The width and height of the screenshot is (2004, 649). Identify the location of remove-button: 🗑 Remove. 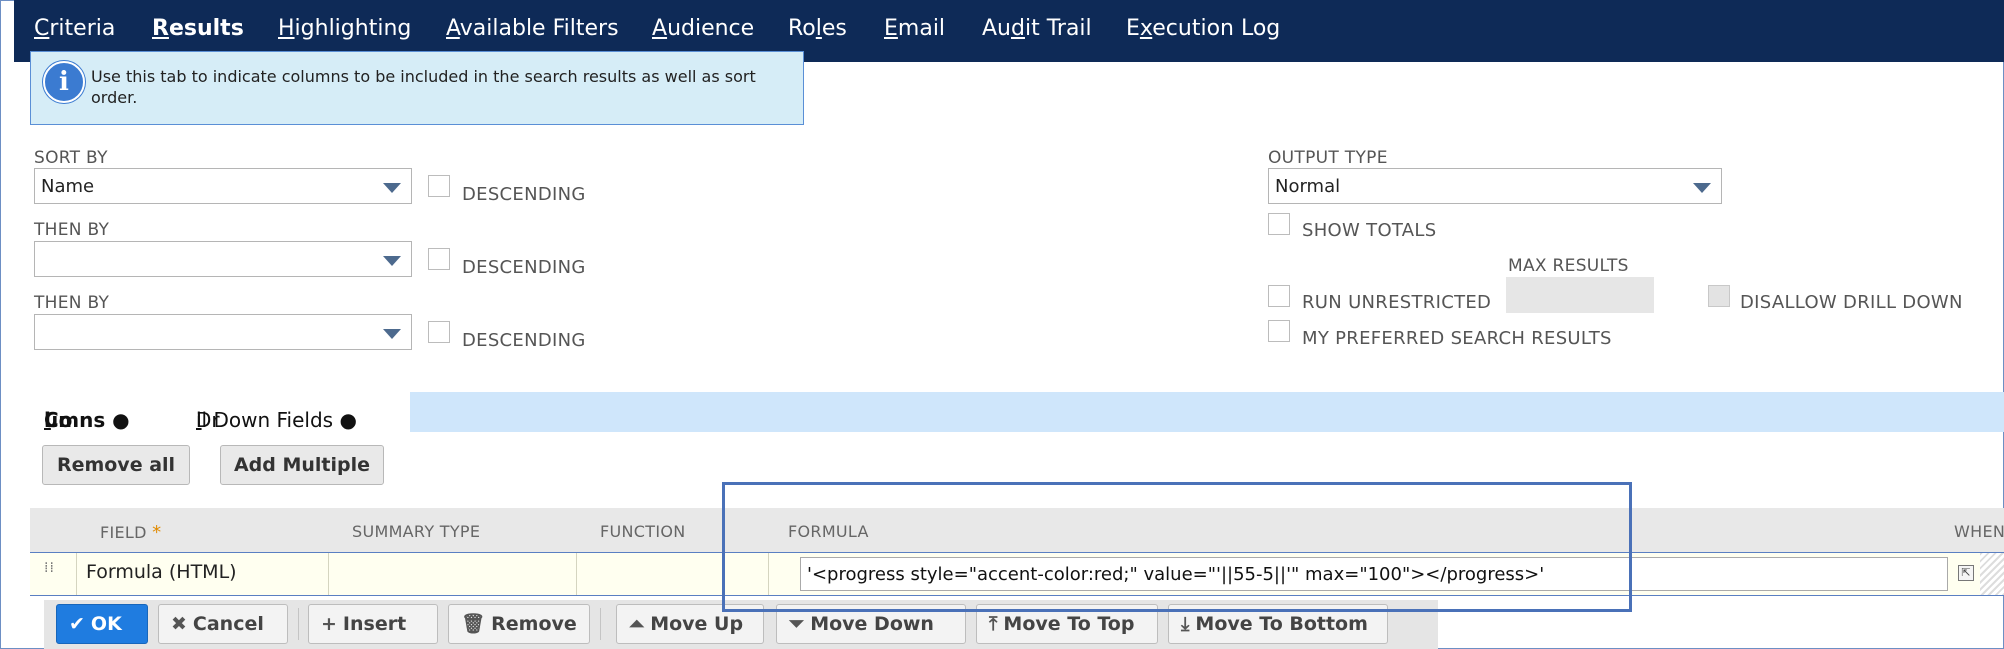
(519, 624).